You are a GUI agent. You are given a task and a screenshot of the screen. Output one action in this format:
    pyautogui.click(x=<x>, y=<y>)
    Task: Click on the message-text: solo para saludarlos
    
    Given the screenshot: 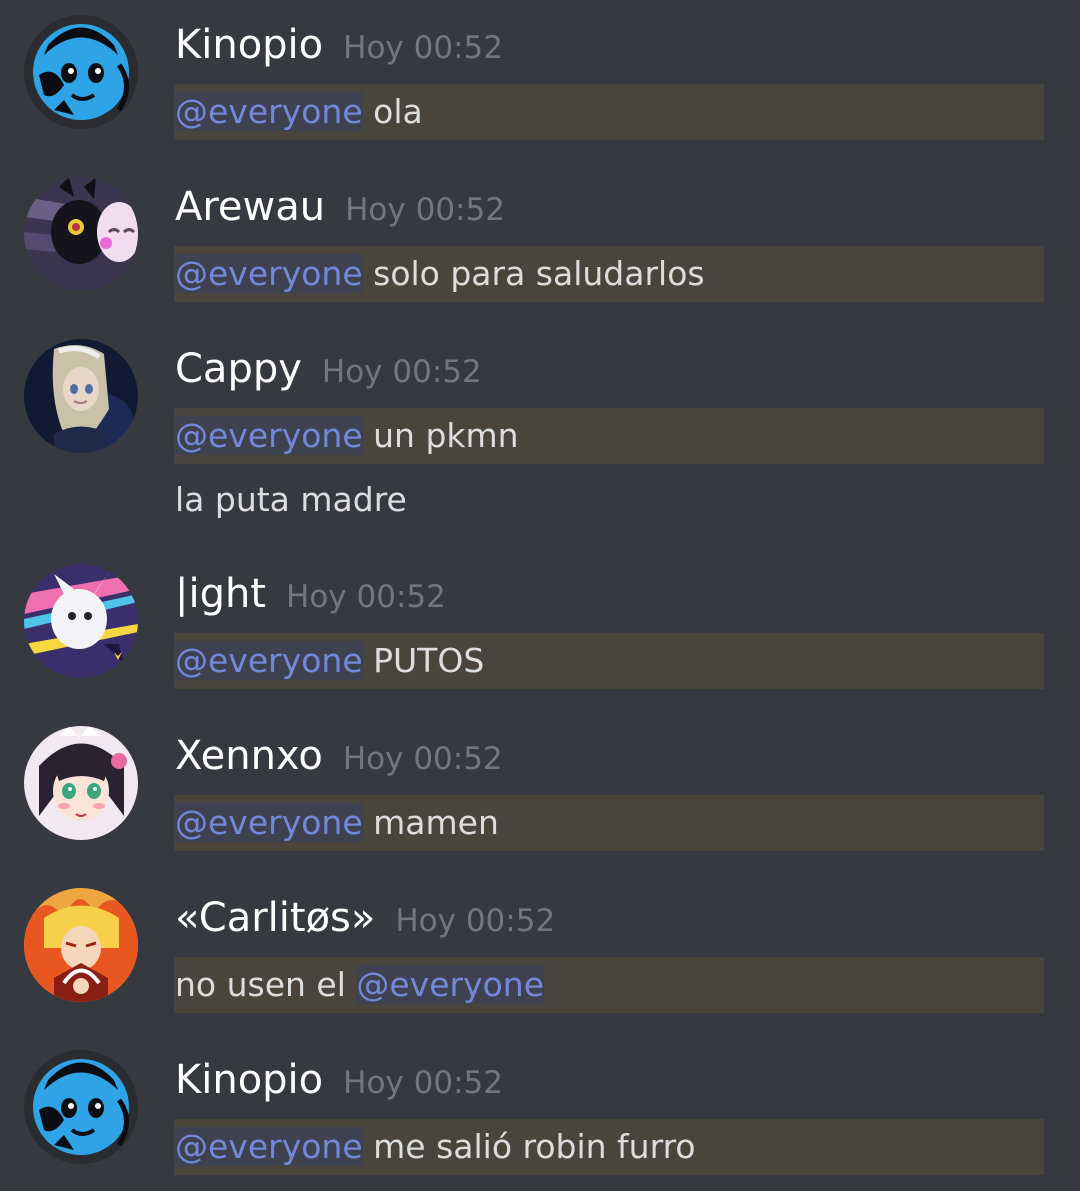 What is the action you would take?
    pyautogui.click(x=533, y=273)
    